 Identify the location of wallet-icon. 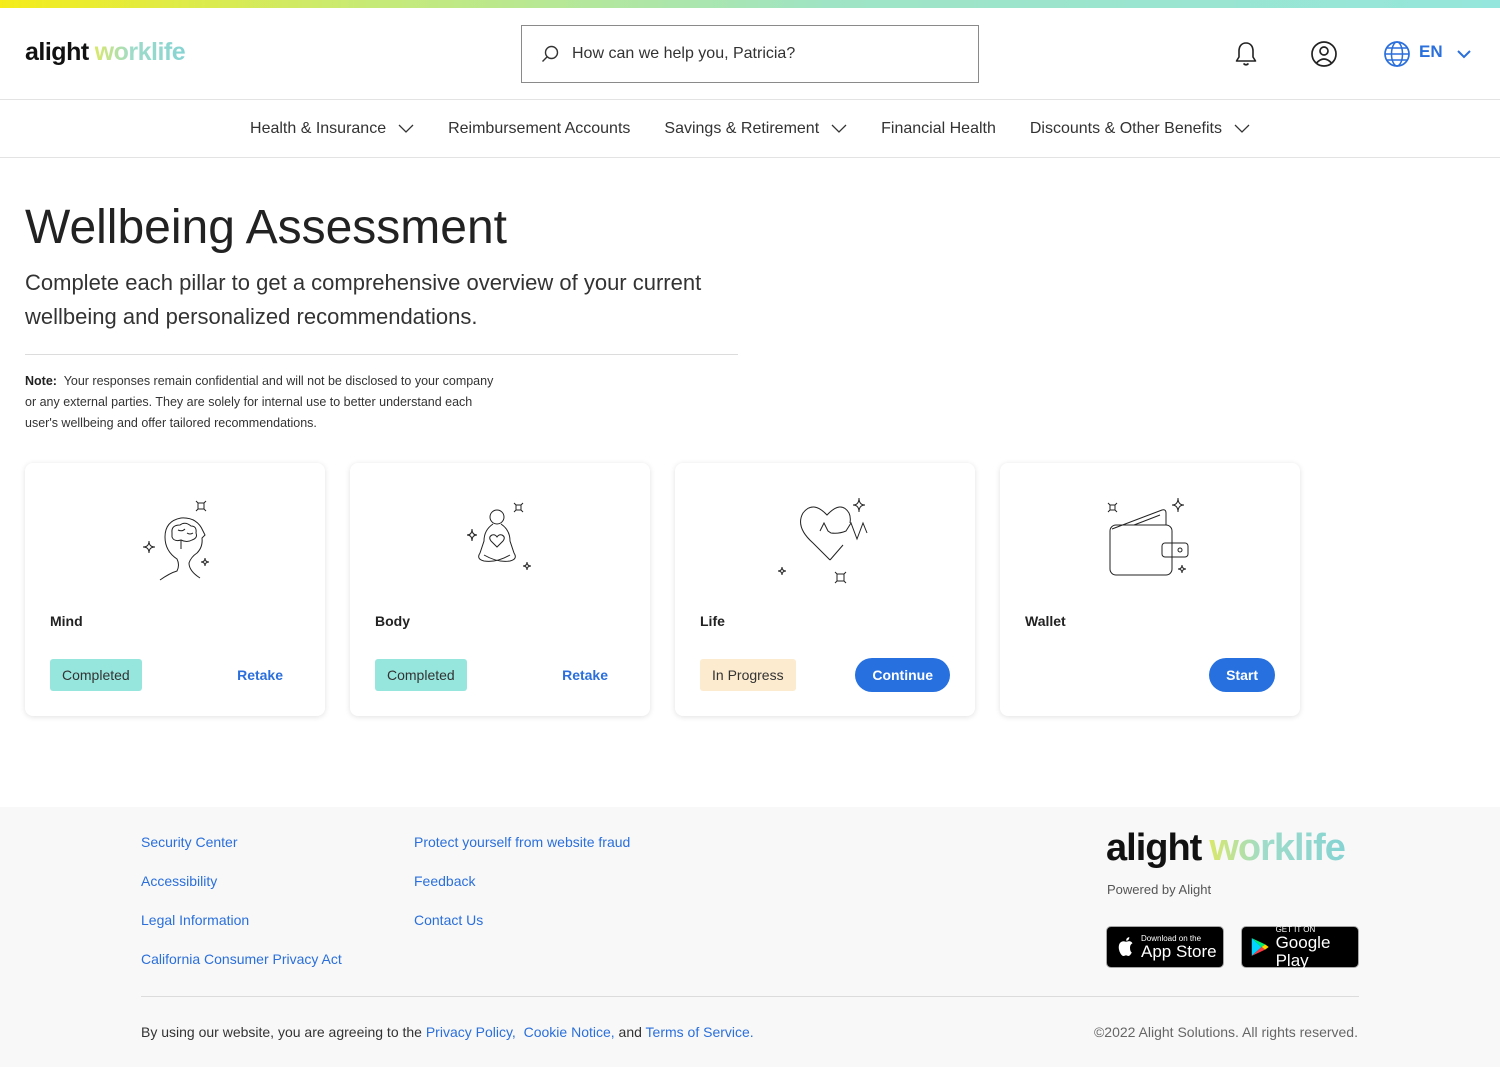
(1148, 536).